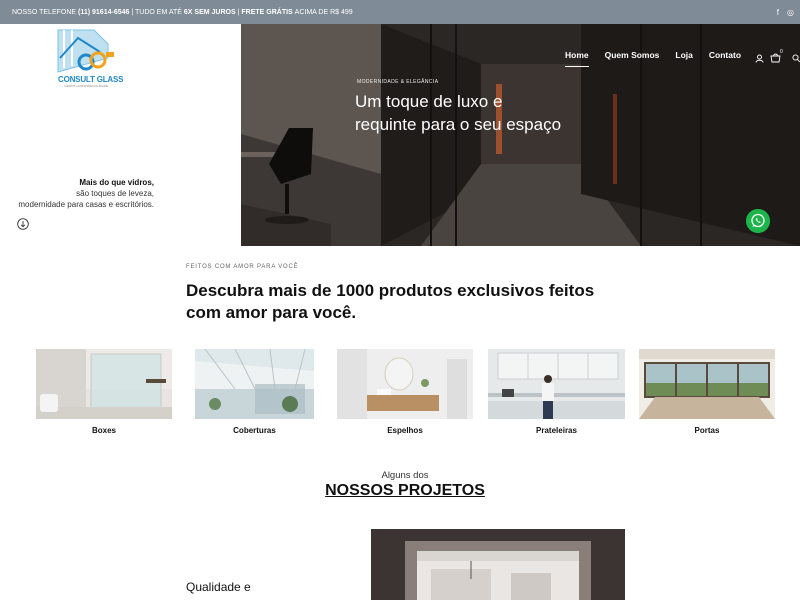 The width and height of the screenshot is (800, 600). I want to click on category-portas: Portas, so click(707, 392).